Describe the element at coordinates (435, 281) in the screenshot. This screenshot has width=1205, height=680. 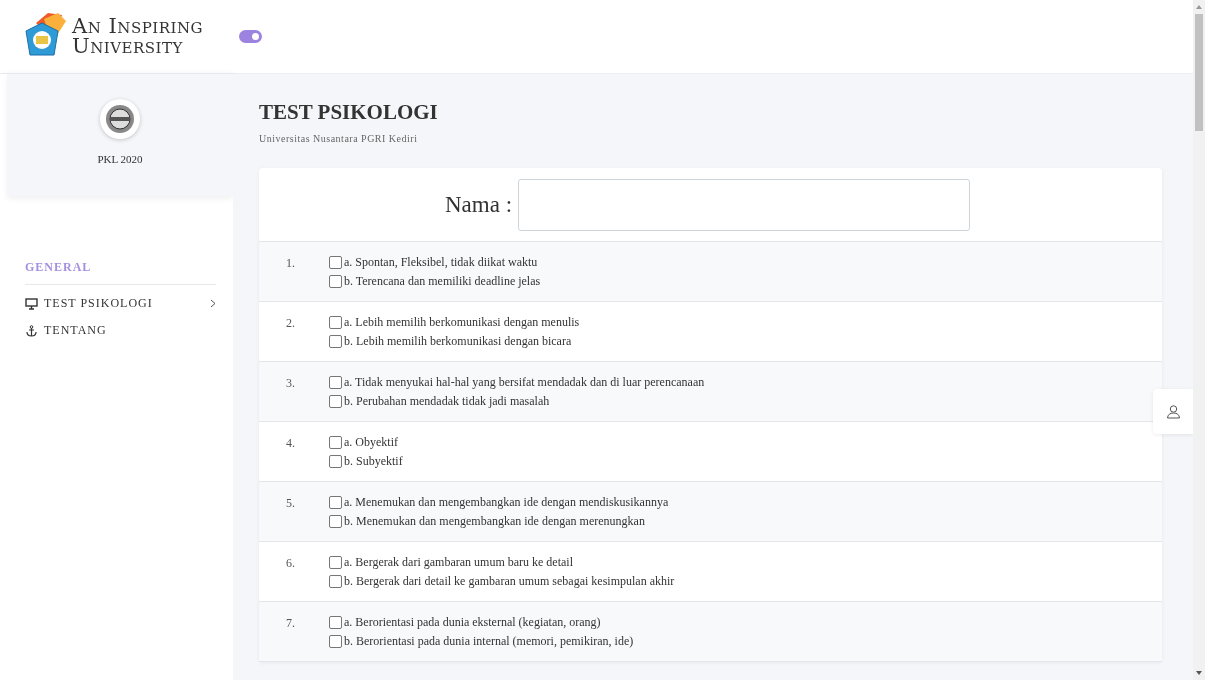
I see `answer-option: b. Terencana dan memiliki deadline jelas` at that location.